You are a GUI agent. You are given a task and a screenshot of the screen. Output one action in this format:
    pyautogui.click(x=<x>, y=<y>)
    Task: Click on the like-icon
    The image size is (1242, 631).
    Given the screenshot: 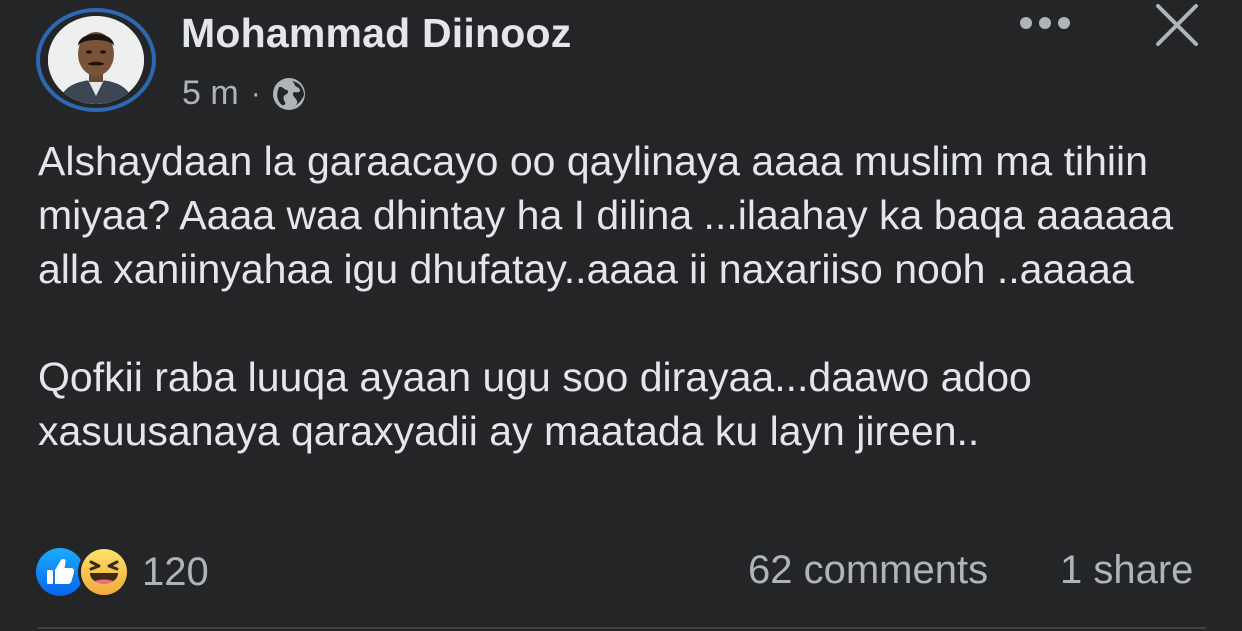 What is the action you would take?
    pyautogui.click(x=60, y=572)
    